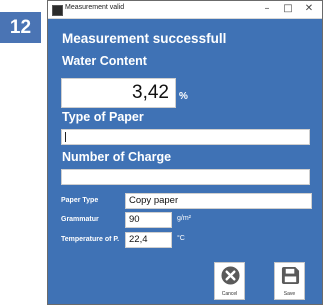  Describe the element at coordinates (148, 240) in the screenshot. I see `temperature-field: 22,4` at that location.